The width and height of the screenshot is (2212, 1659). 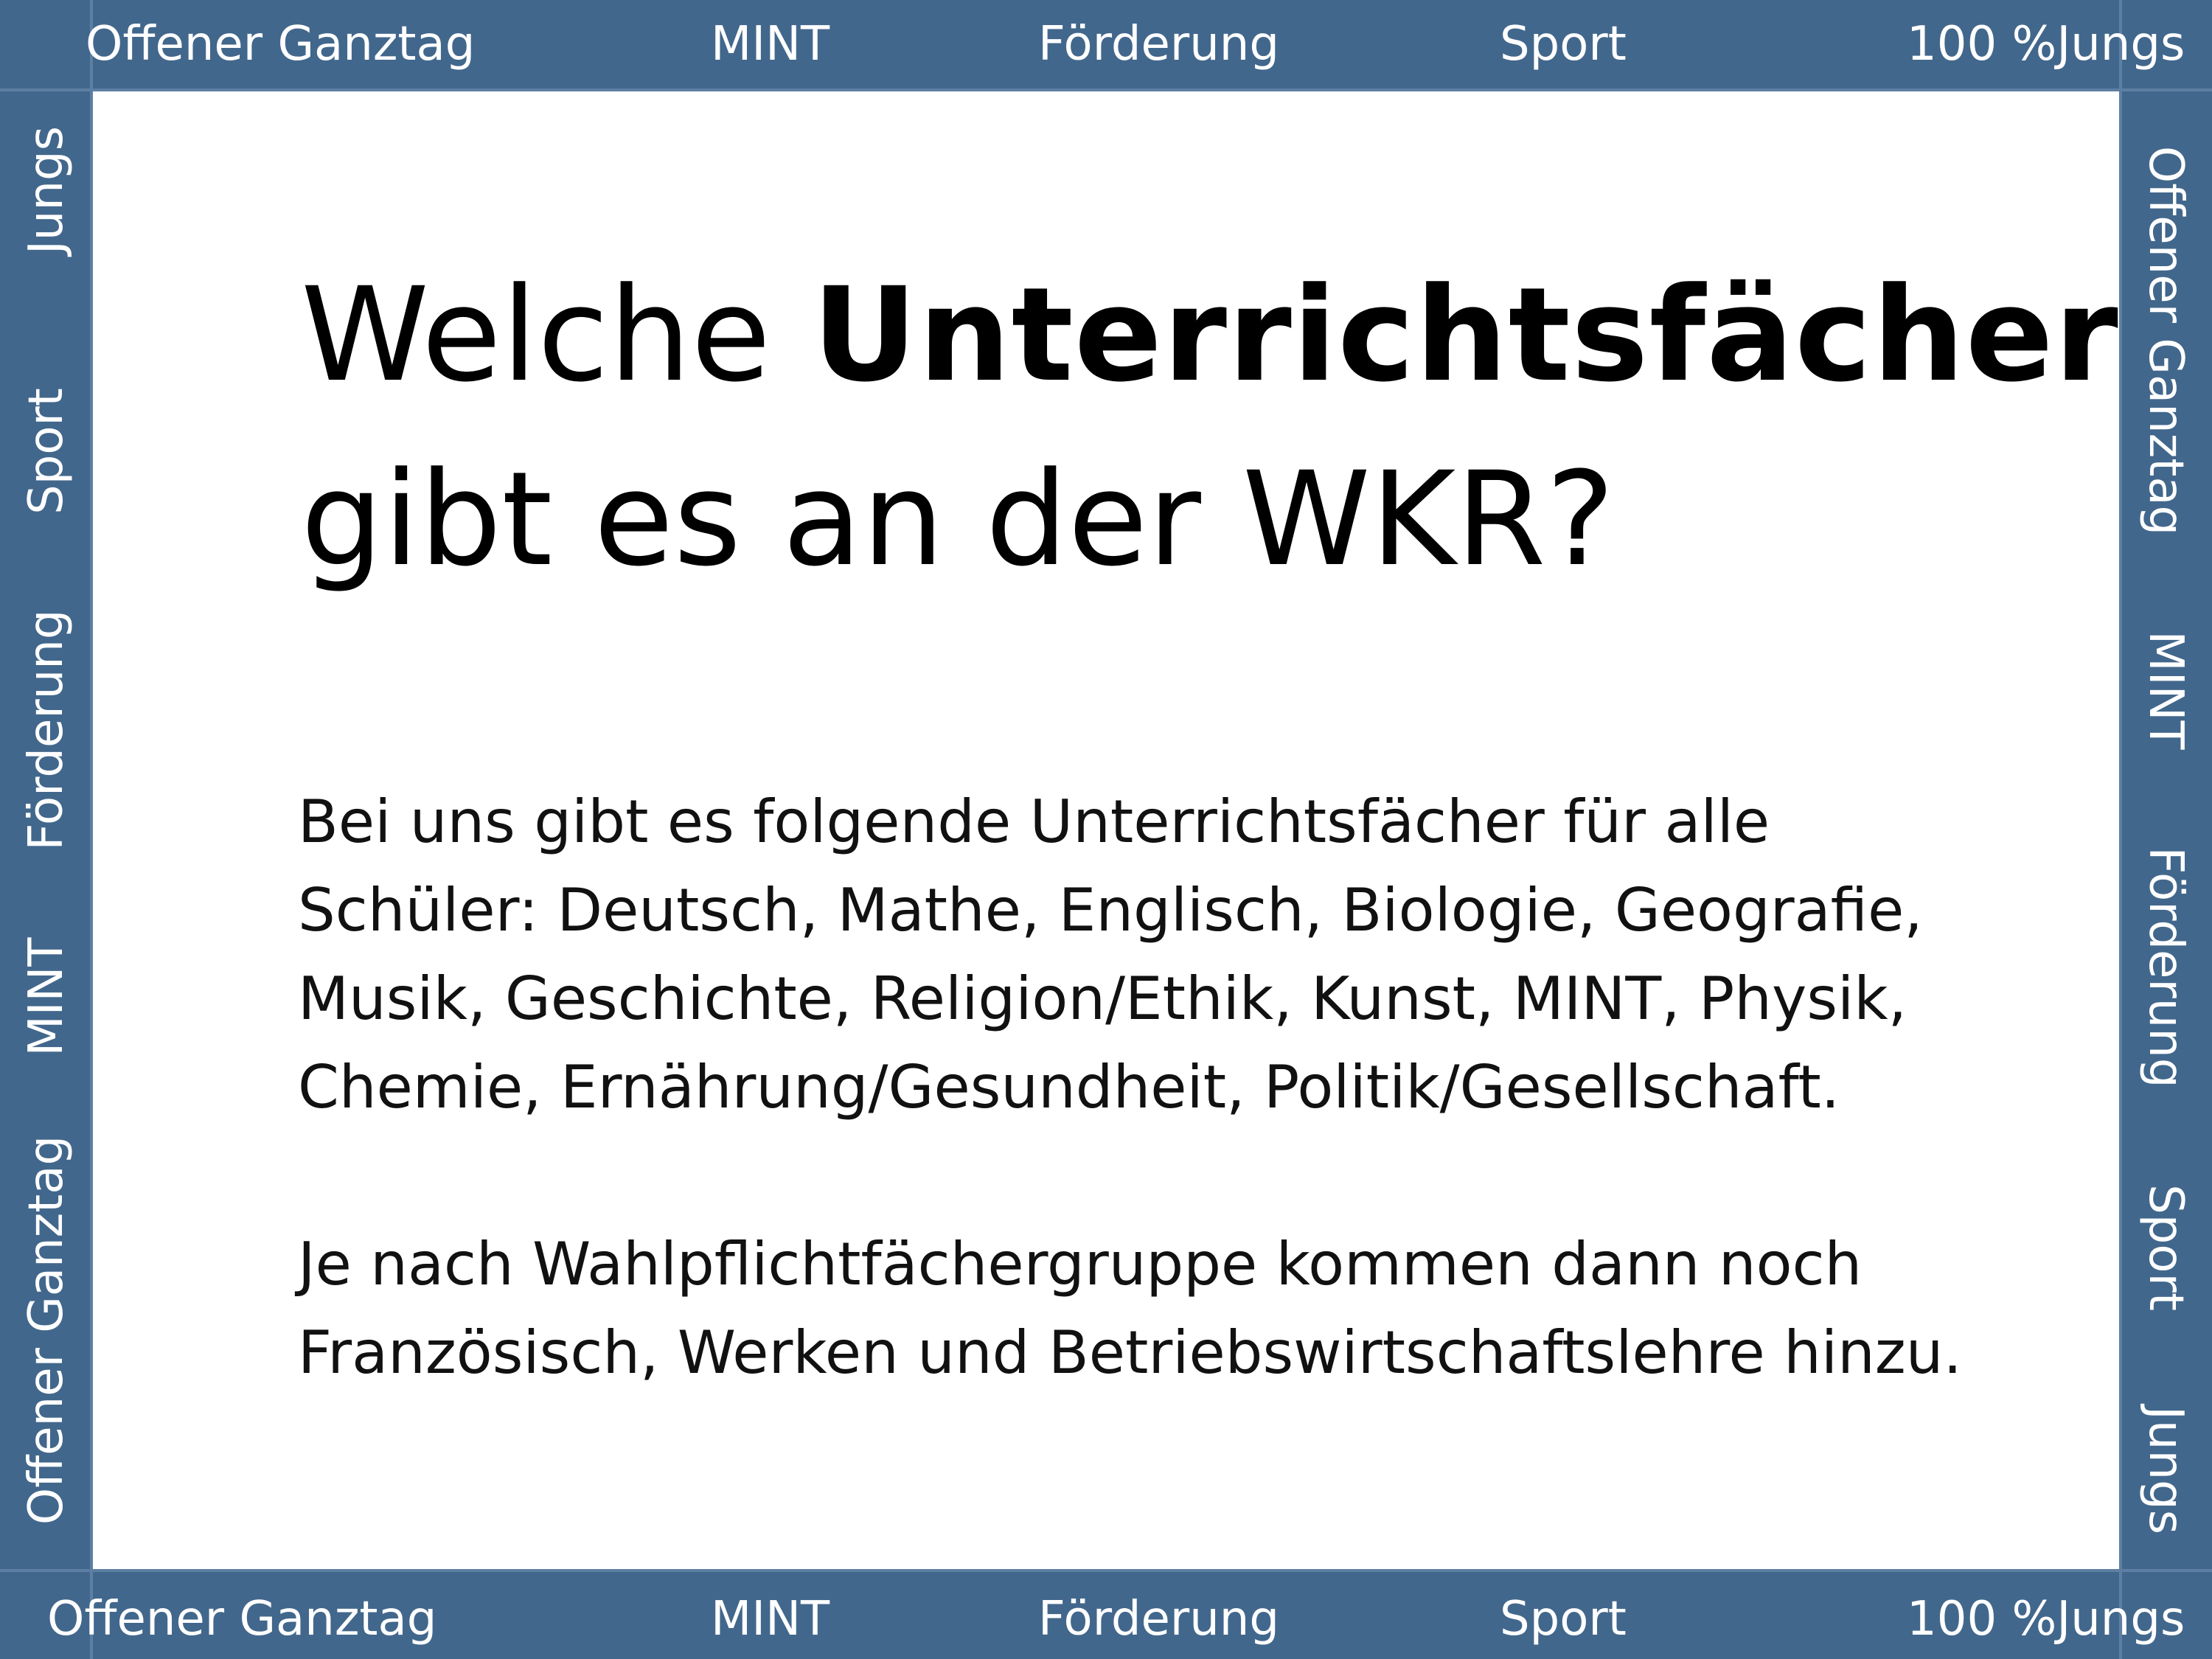 What do you see at coordinates (2165, 1247) in the screenshot?
I see `right-band-item-sport: Sport` at bounding box center [2165, 1247].